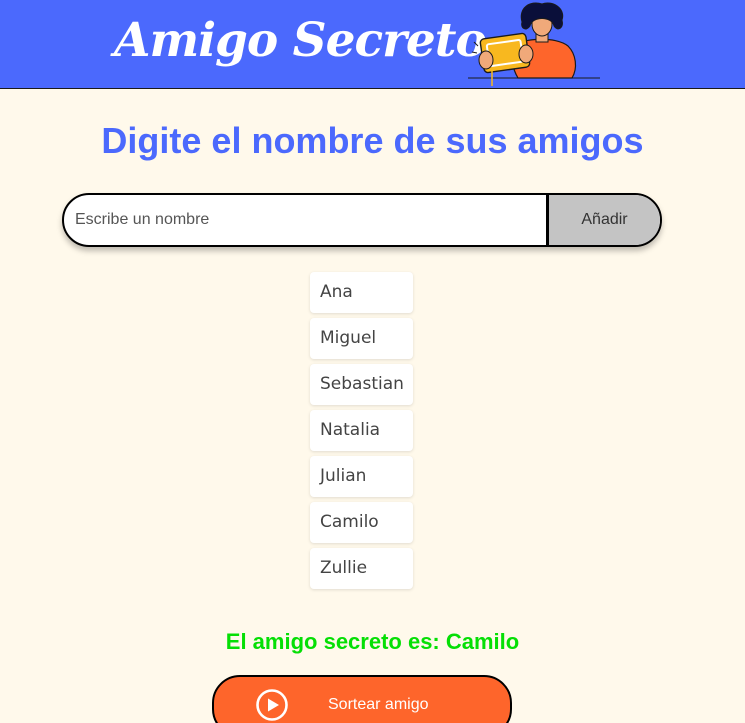 The width and height of the screenshot is (745, 723). What do you see at coordinates (361, 292) in the screenshot?
I see `list-item: Ana` at bounding box center [361, 292].